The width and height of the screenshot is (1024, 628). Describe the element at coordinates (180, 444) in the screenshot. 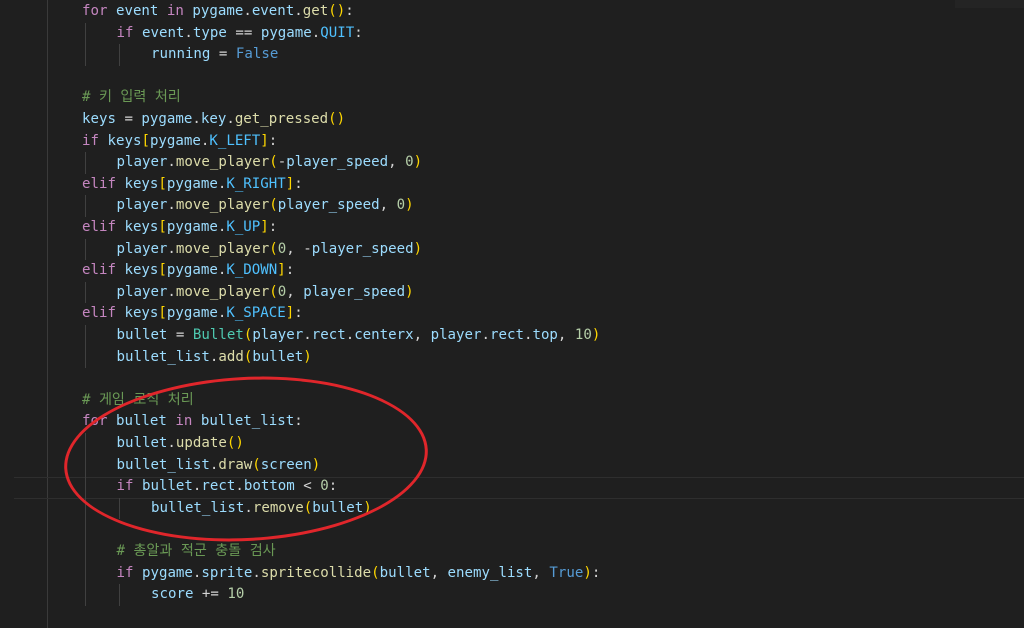

I see `code-line: bullet.update()` at that location.